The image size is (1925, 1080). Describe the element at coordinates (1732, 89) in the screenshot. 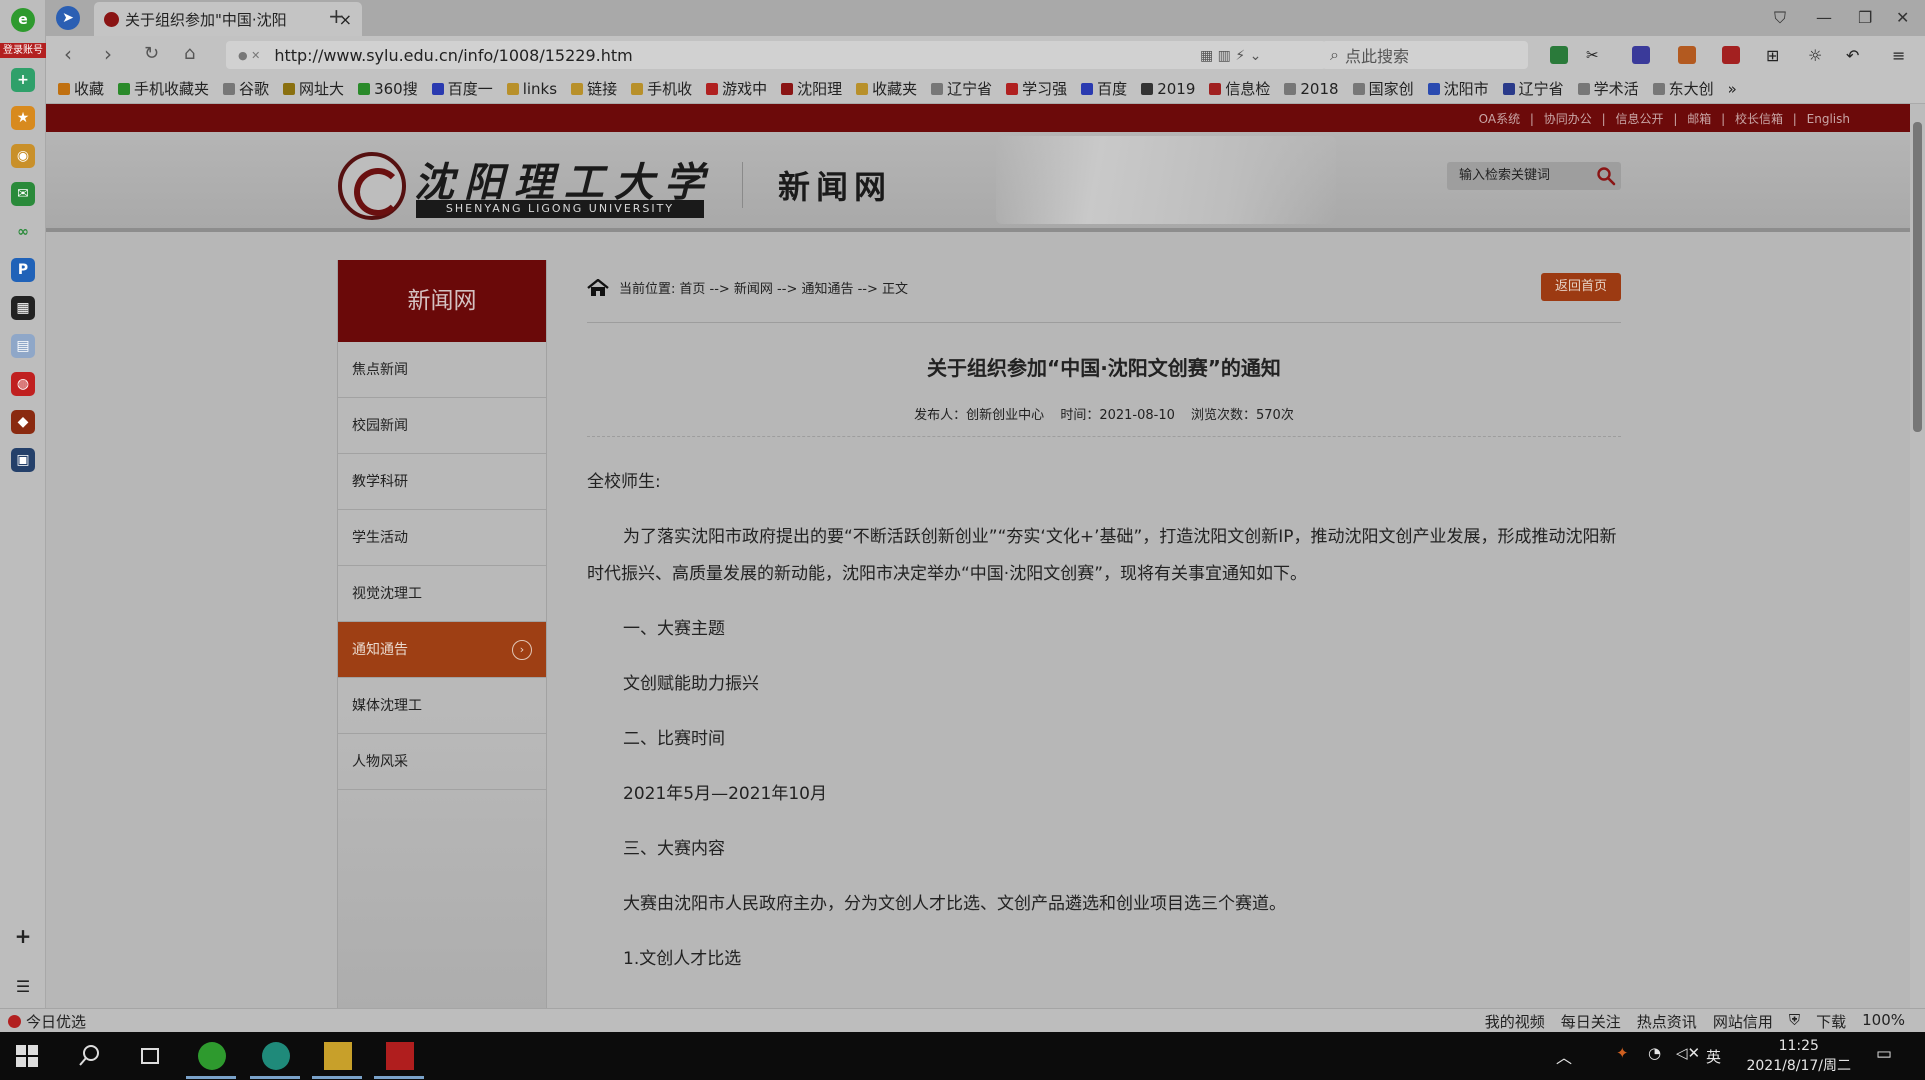

I see `bookmarks-overflow: »` at that location.